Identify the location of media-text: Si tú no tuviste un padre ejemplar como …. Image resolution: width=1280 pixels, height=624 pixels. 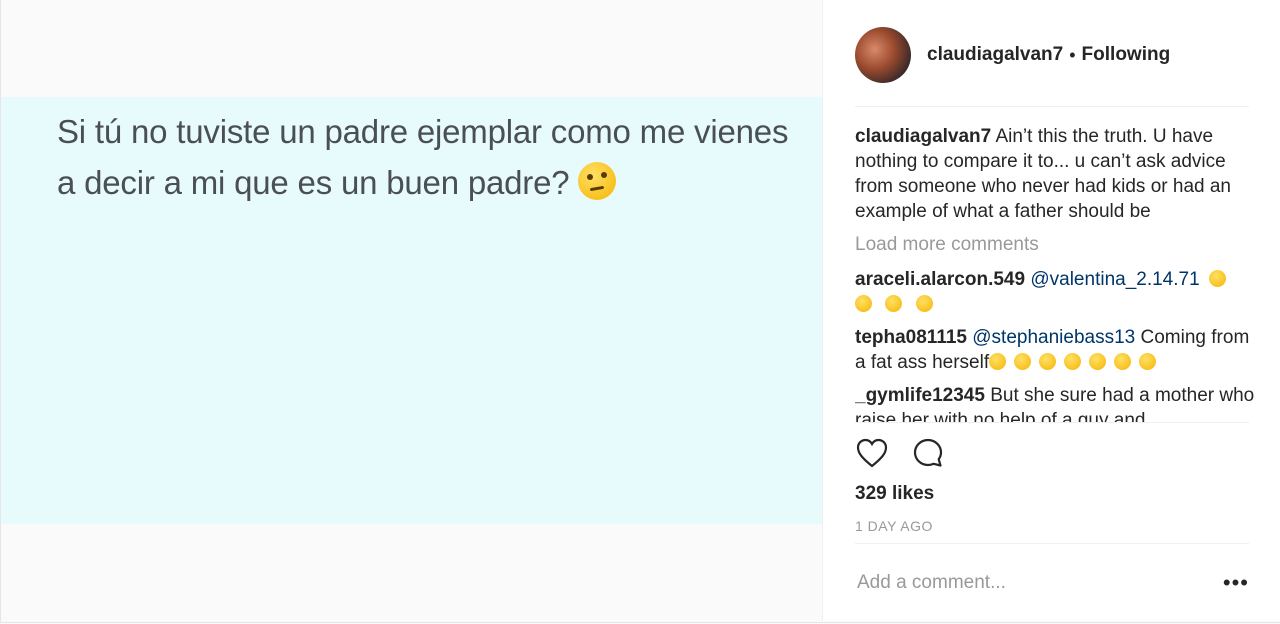
(427, 157).